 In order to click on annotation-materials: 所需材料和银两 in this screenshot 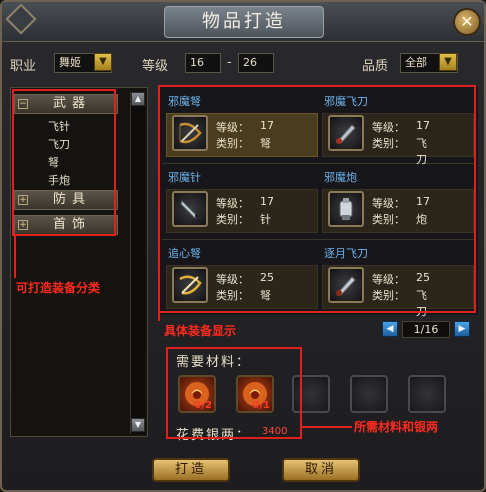, I will do `click(396, 427)`.